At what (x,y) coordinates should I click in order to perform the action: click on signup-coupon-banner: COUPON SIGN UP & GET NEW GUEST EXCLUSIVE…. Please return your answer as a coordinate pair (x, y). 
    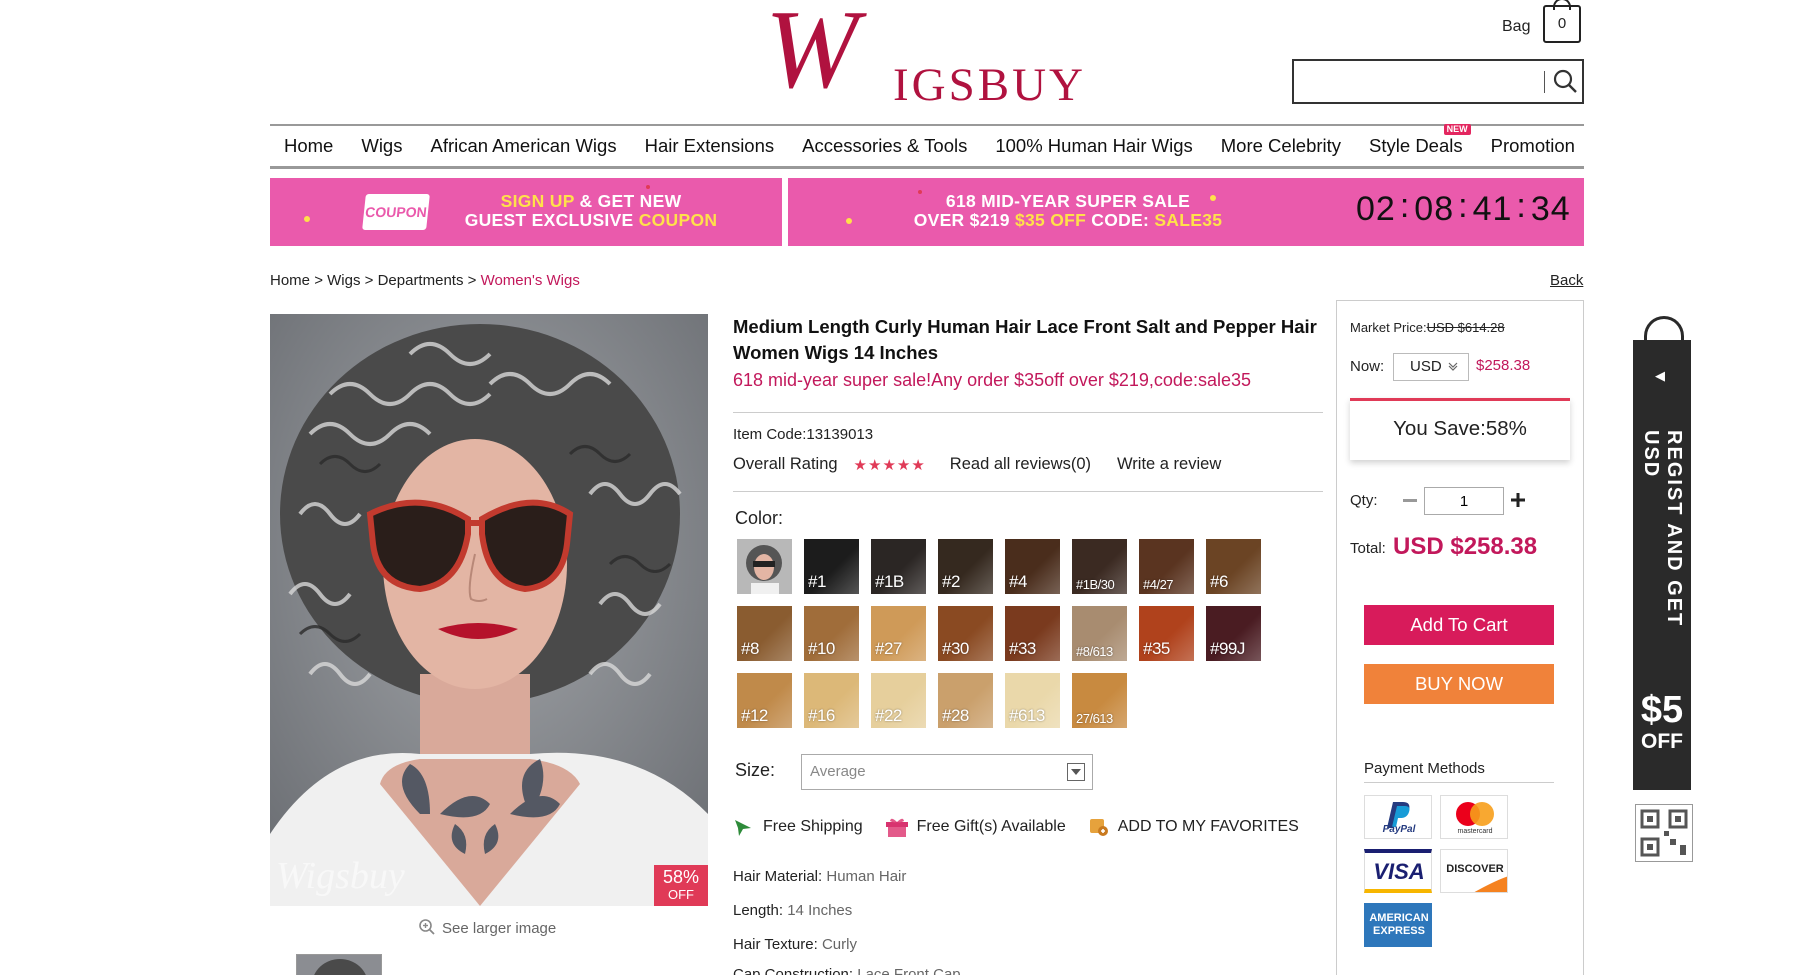
    Looking at the image, I should click on (526, 212).